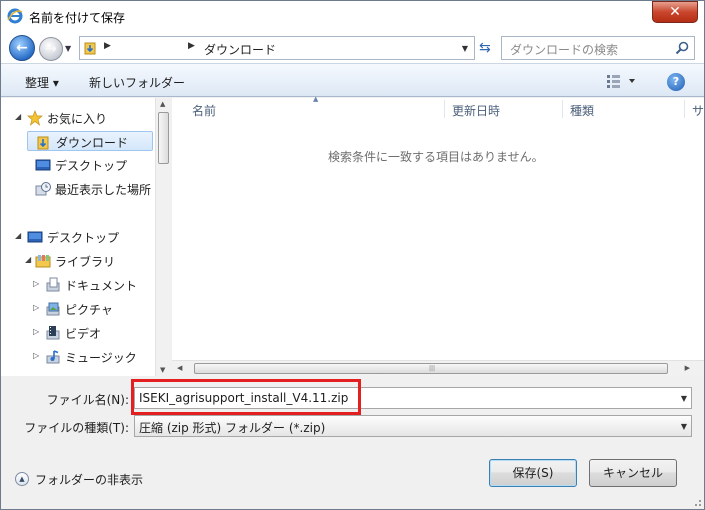 The height and width of the screenshot is (510, 705). I want to click on tree-item-videos: ▷ ビデオ, so click(93, 333).